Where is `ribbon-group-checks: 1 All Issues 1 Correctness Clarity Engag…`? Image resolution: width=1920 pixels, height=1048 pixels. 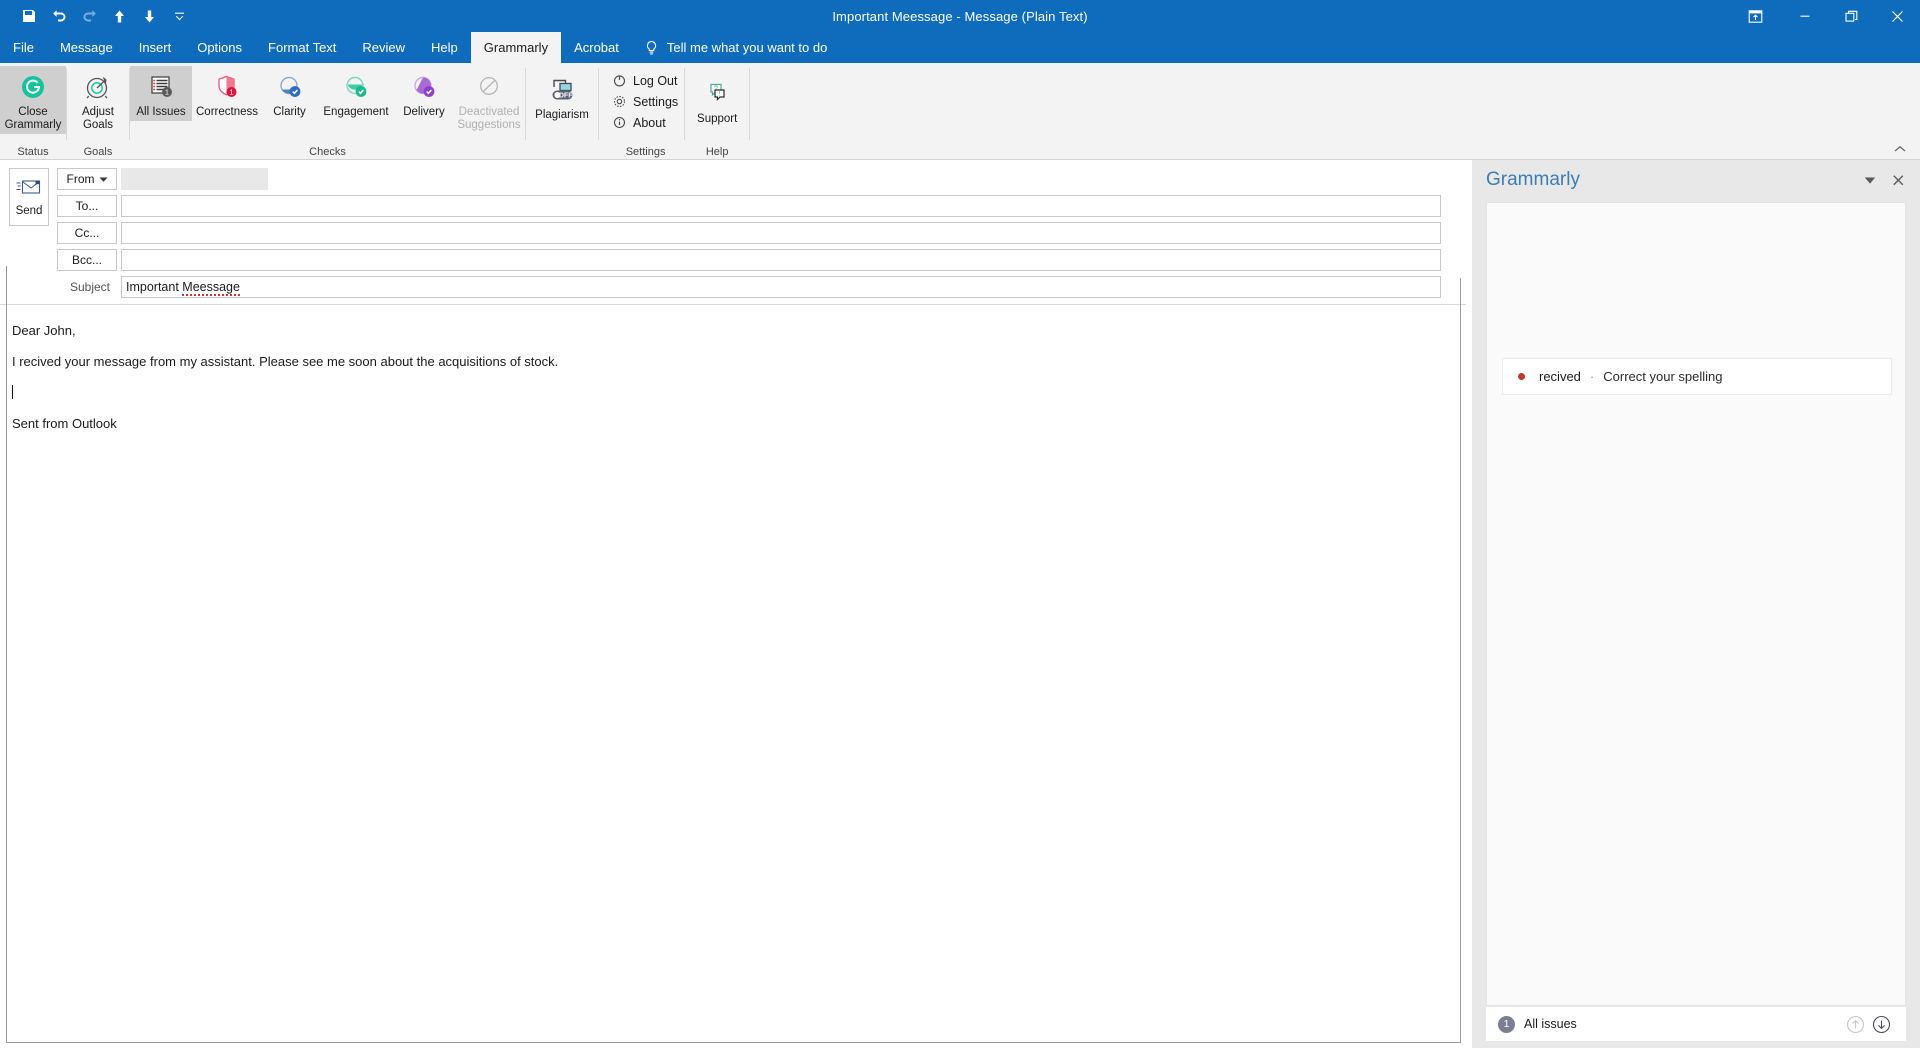
ribbon-group-checks: 1 All Issues 1 Correctness Clarity Engag… is located at coordinates (327, 111).